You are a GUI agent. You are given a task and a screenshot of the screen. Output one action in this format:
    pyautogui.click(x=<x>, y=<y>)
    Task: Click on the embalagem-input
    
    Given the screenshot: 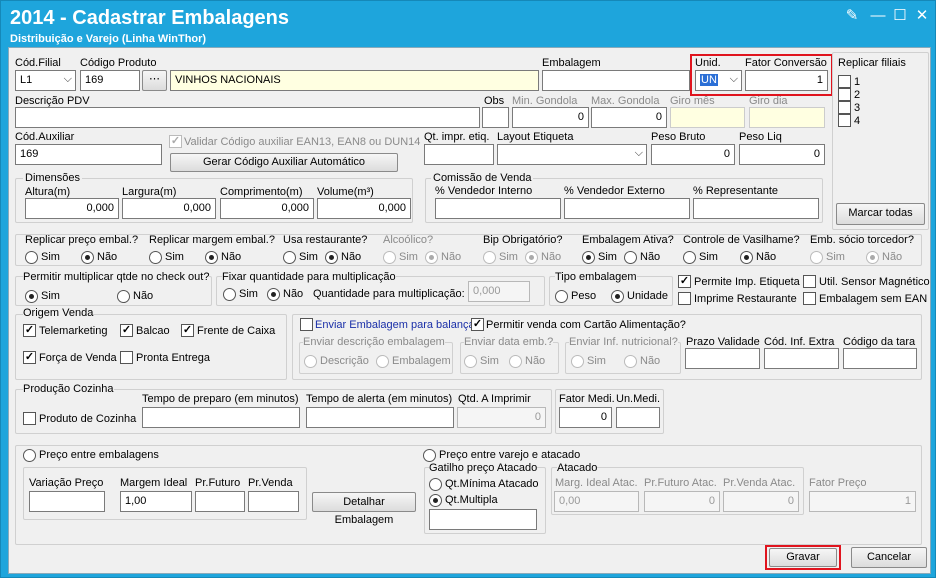 What is the action you would take?
    pyautogui.click(x=616, y=80)
    